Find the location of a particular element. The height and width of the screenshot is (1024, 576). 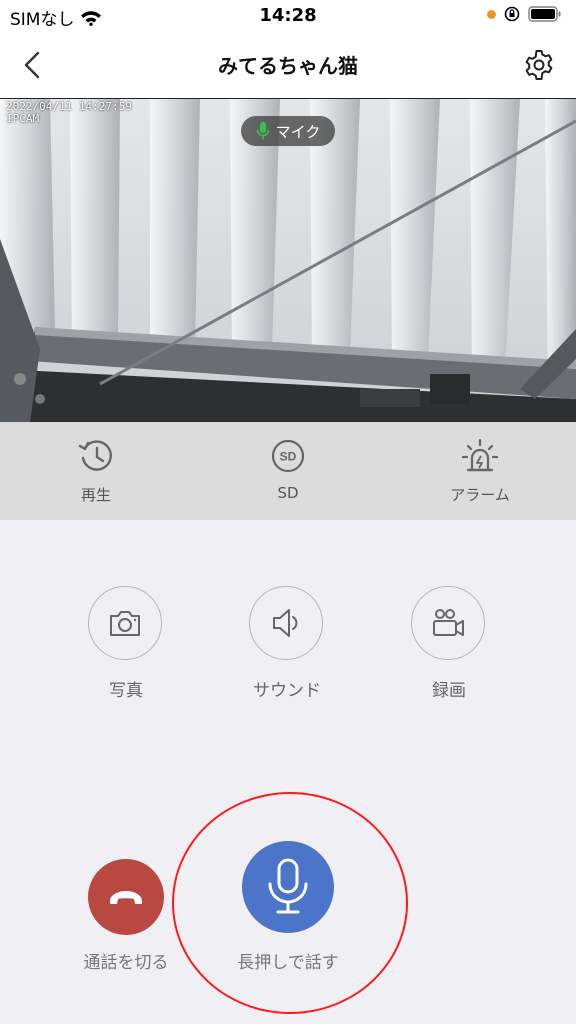

sd-card-icon: SD is located at coordinates (288, 456).